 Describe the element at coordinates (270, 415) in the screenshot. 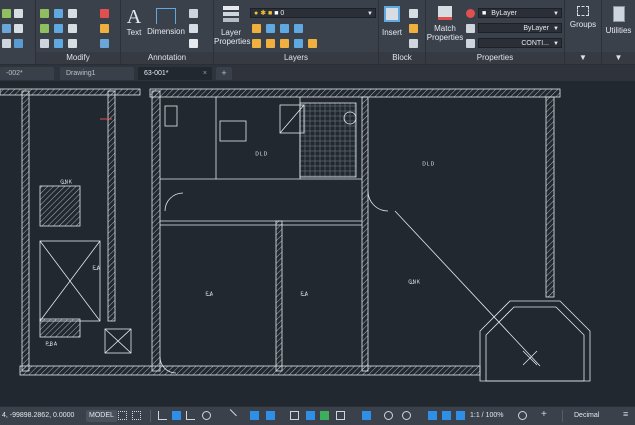

I see `transparency-icon` at that location.